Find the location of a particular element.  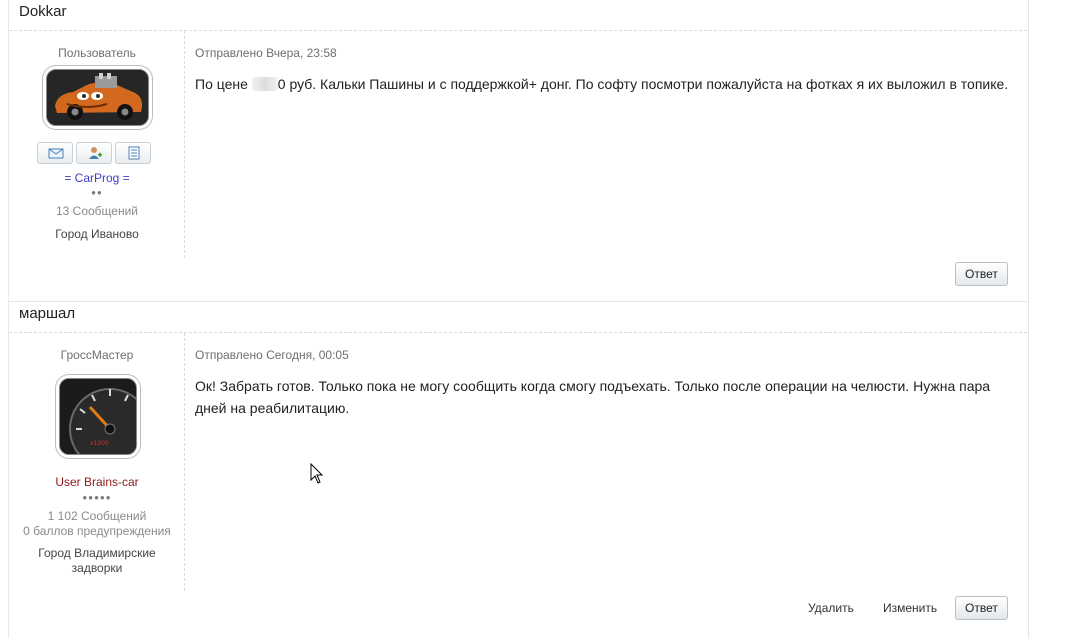

group-name: = CarProg = is located at coordinates (97, 178).